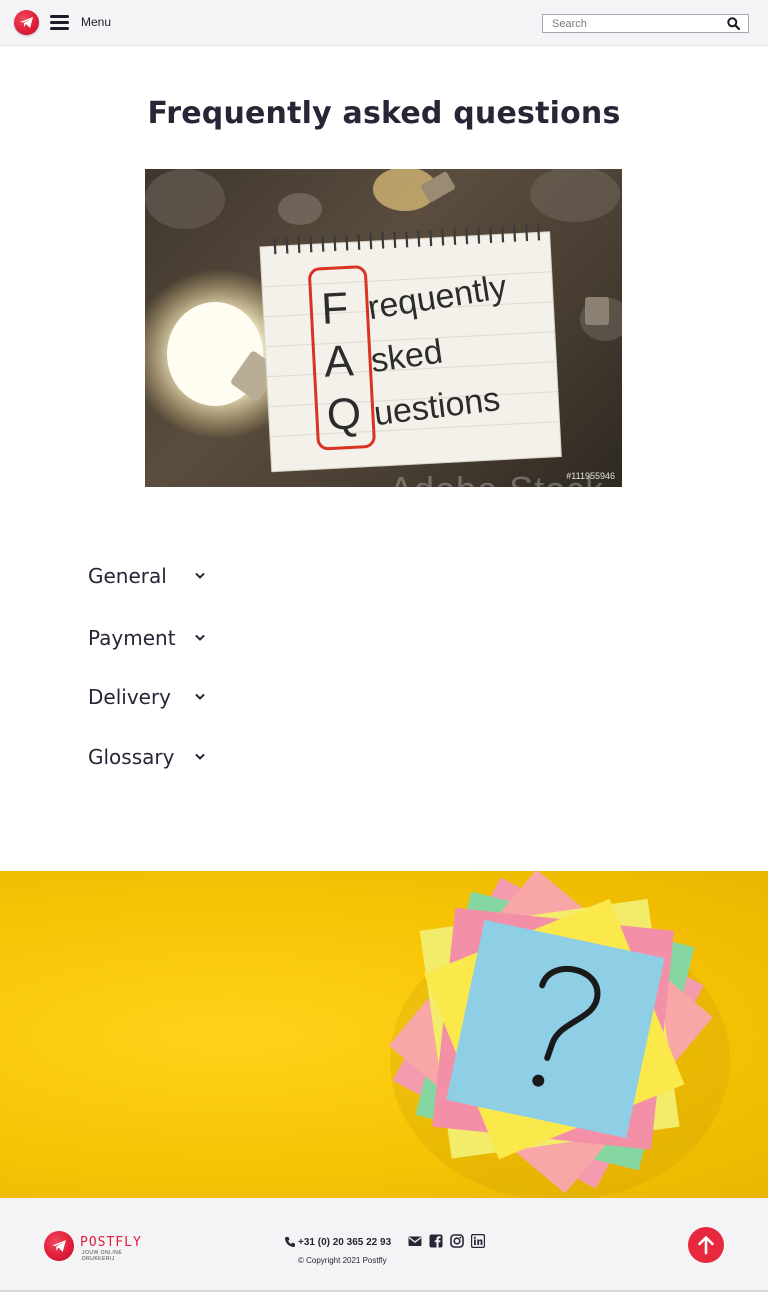 The height and width of the screenshot is (1292, 768). I want to click on search-input, so click(633, 23).